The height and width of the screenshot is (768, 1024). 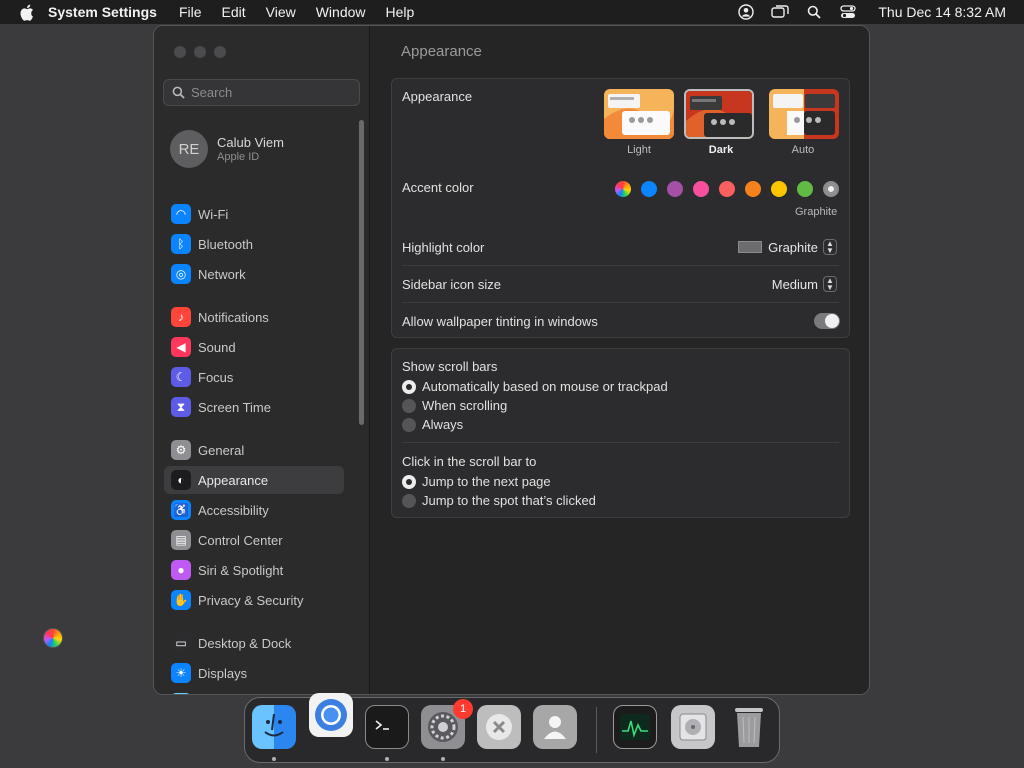 I want to click on dock-icon: ▭, so click(x=181, y=643).